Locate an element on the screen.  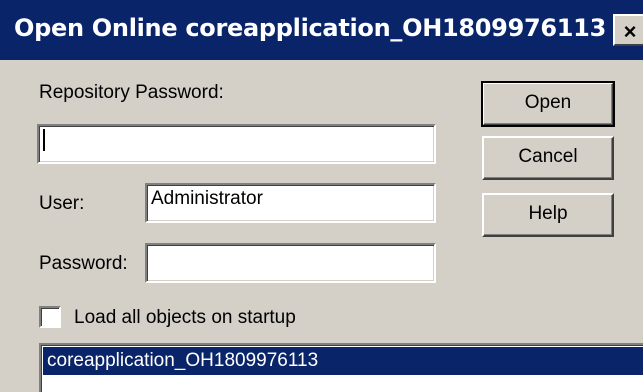
password-label: Password: is located at coordinates (83, 263).